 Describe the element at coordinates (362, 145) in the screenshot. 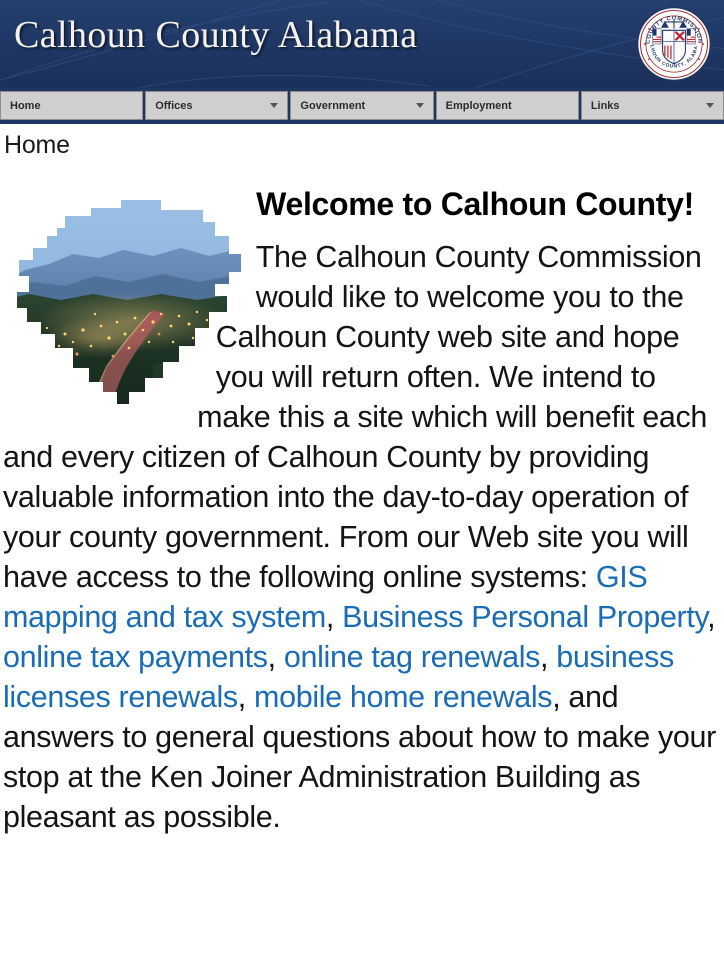

I see `breadcrumb: Home` at that location.